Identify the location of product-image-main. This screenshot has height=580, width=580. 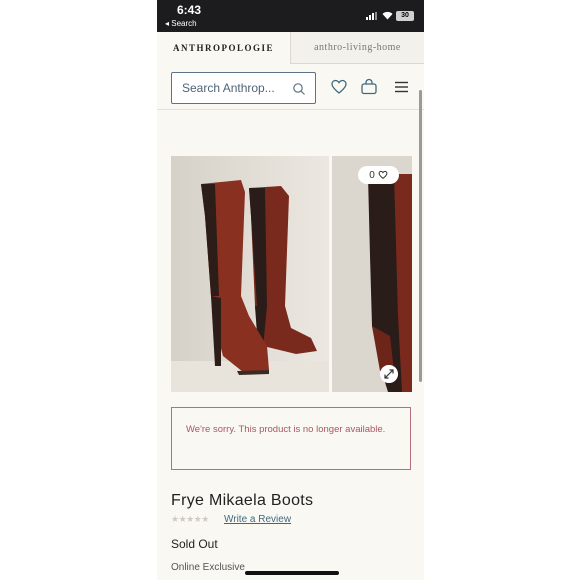
(250, 274).